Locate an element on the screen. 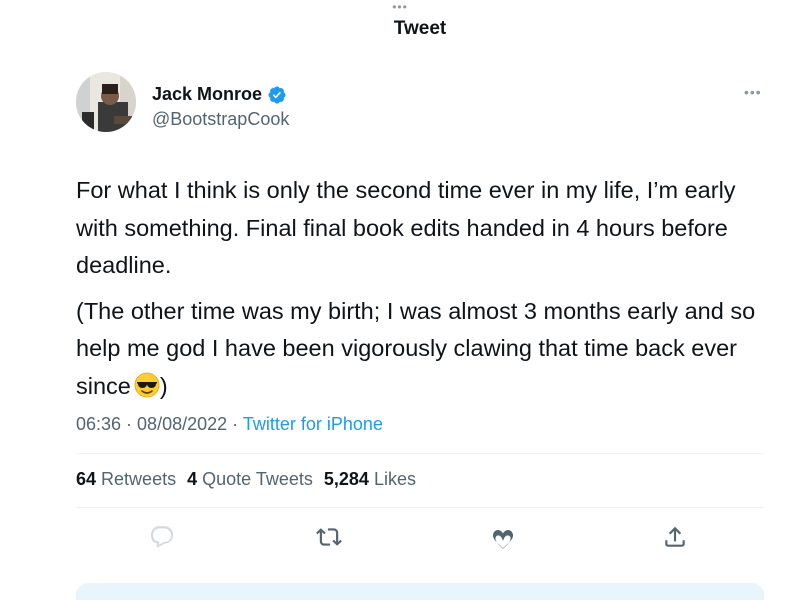  likes-label: Likes is located at coordinates (394, 479).